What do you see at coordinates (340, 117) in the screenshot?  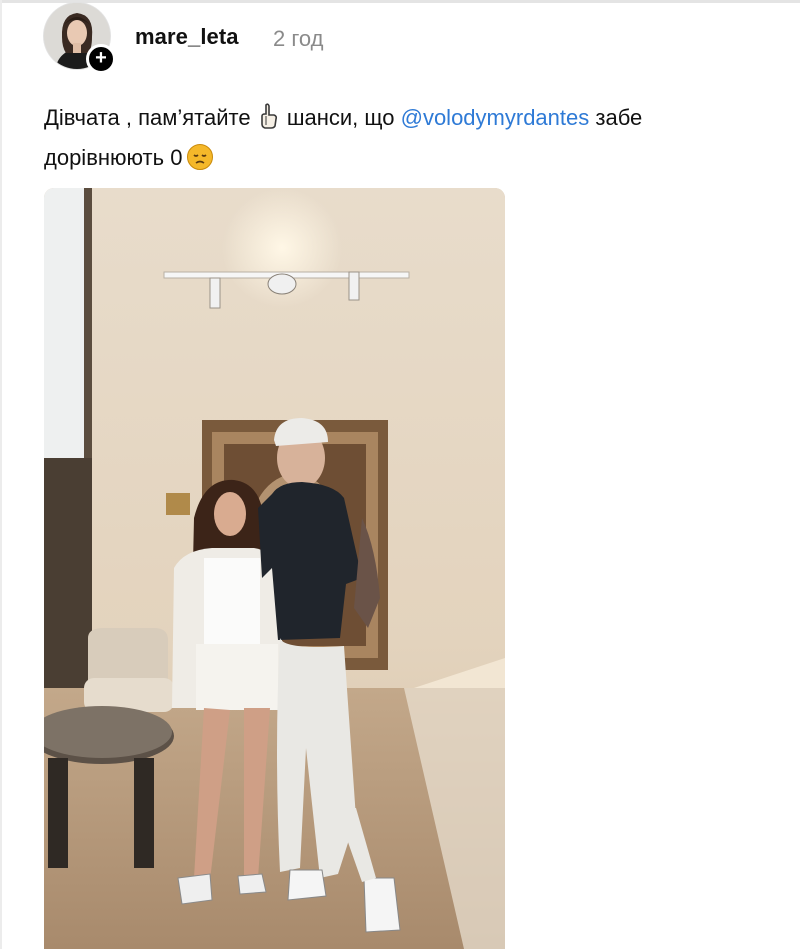 I see `text-part-2: шанси, що` at bounding box center [340, 117].